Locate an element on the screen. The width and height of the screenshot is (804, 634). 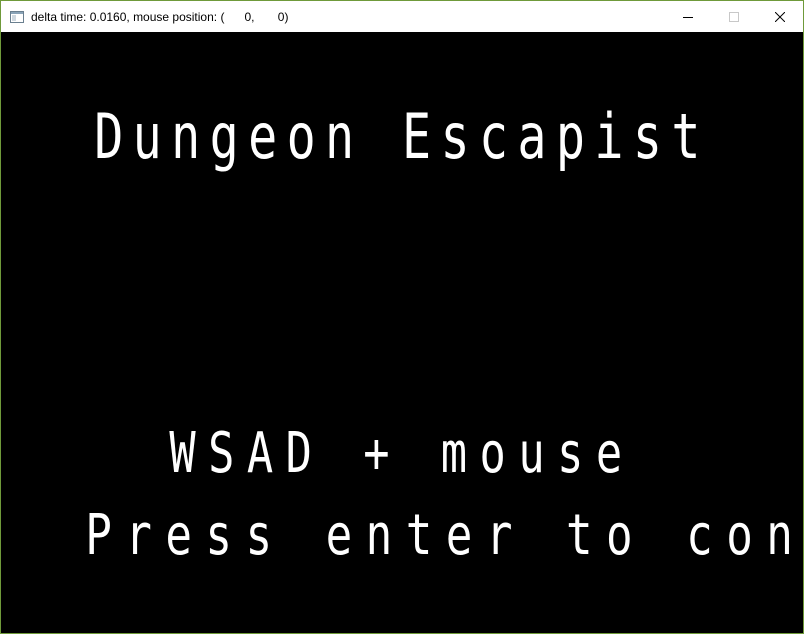
window-app-icon is located at coordinates (17, 17).